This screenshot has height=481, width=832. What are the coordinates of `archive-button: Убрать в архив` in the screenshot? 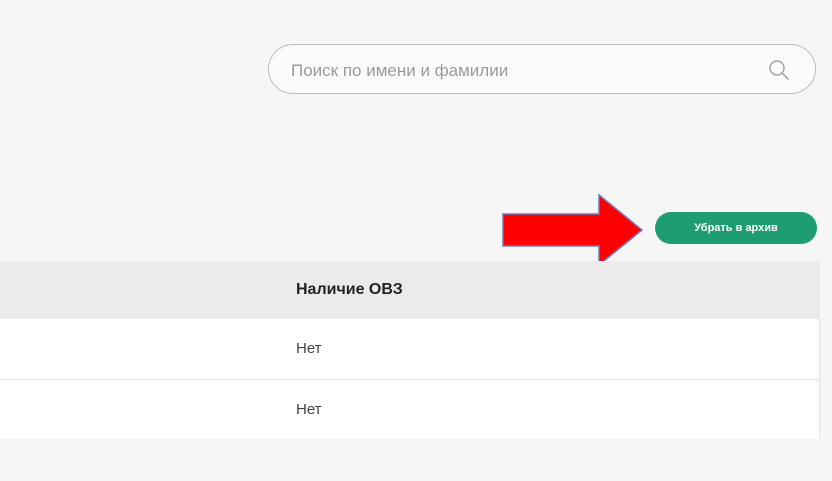 It's located at (736, 228).